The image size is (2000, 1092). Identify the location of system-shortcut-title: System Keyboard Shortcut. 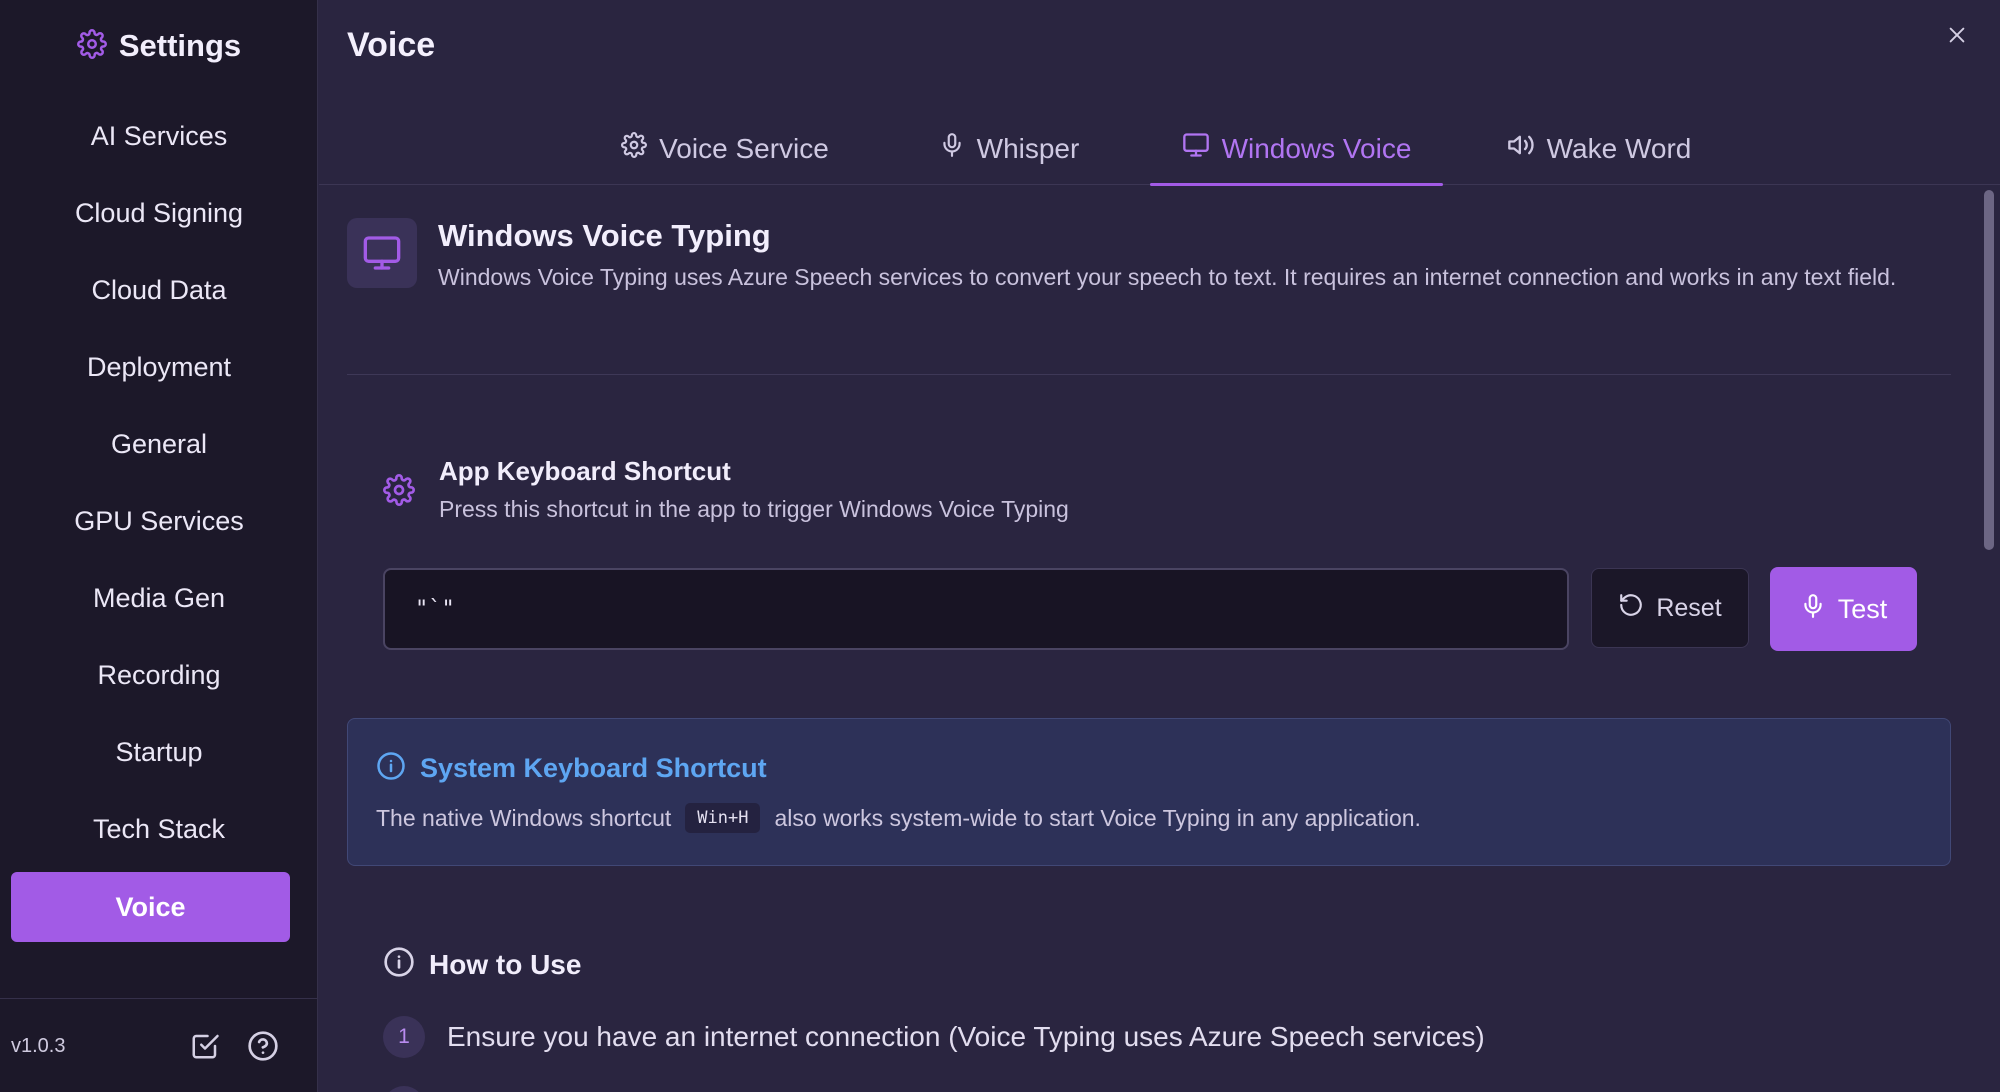
(593, 768).